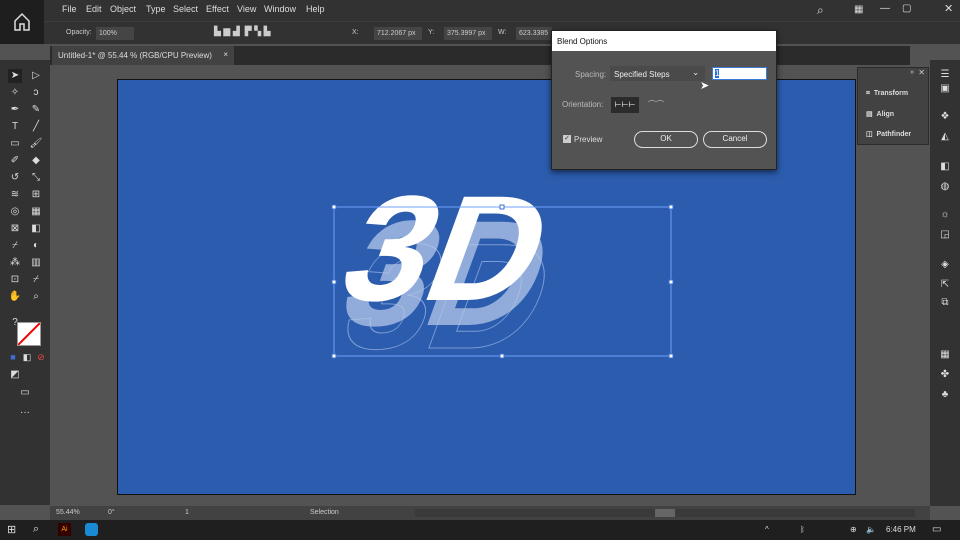 The width and height of the screenshot is (960, 540). I want to click on asset-export-icon: ⇱, so click(945, 285).